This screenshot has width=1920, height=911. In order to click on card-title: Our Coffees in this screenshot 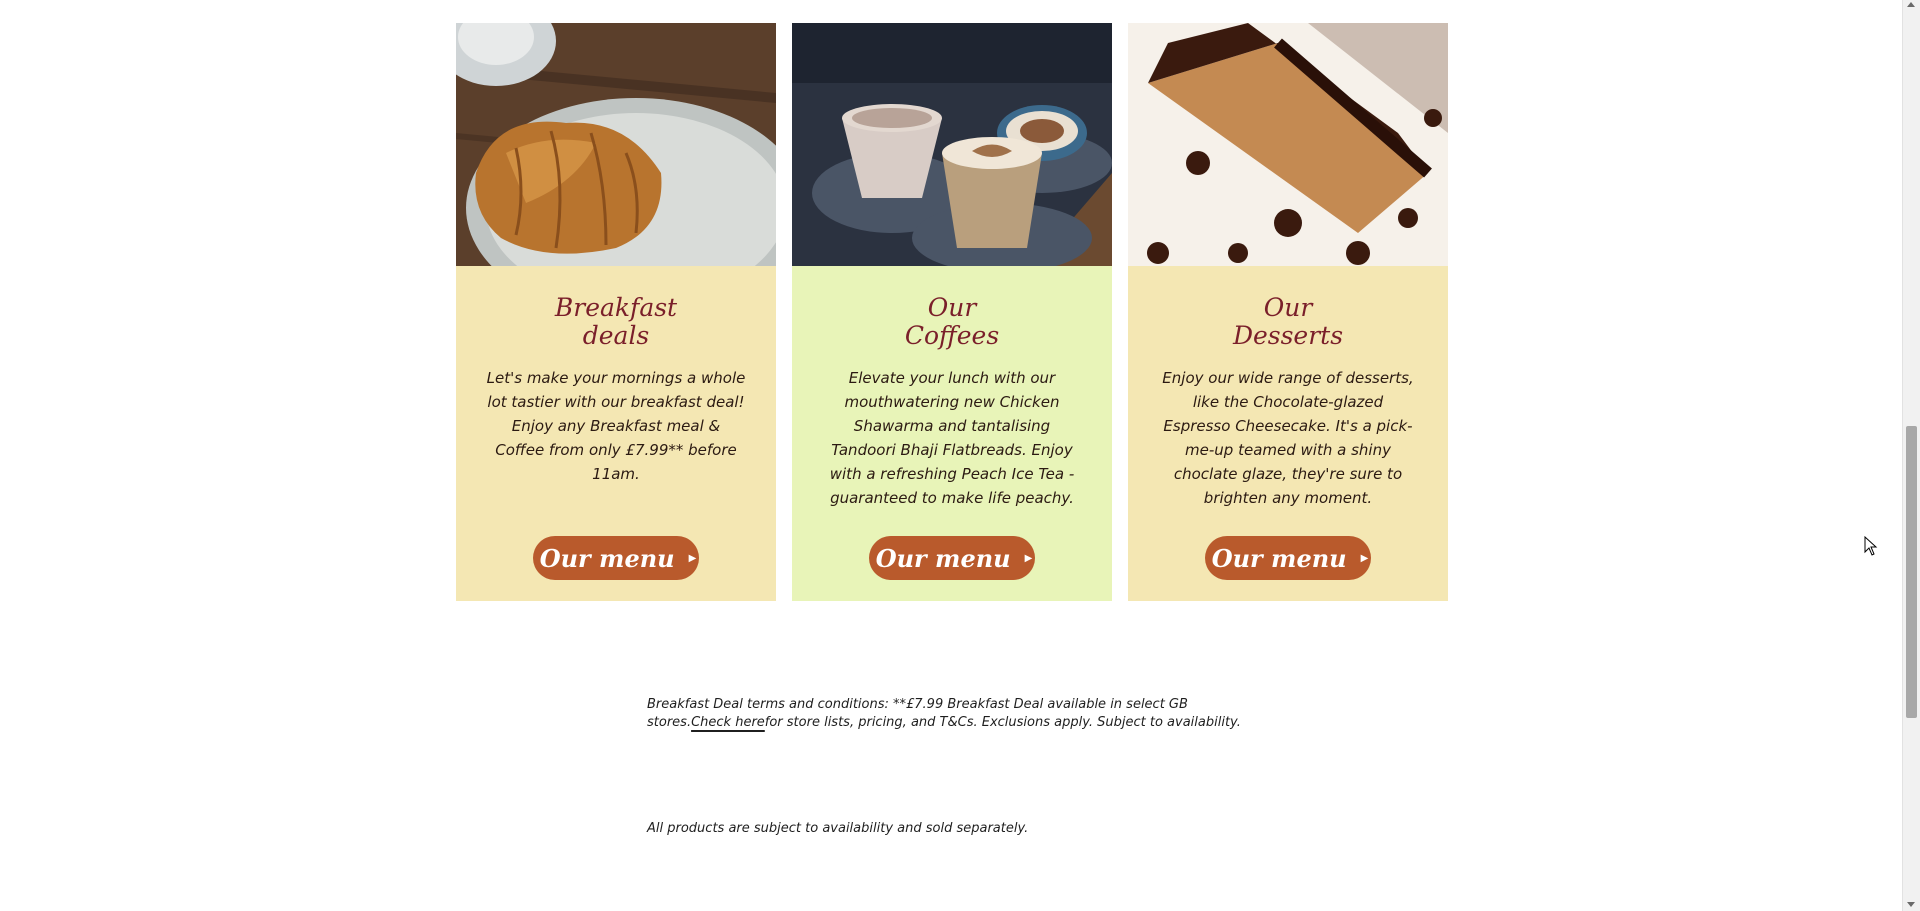, I will do `click(952, 322)`.